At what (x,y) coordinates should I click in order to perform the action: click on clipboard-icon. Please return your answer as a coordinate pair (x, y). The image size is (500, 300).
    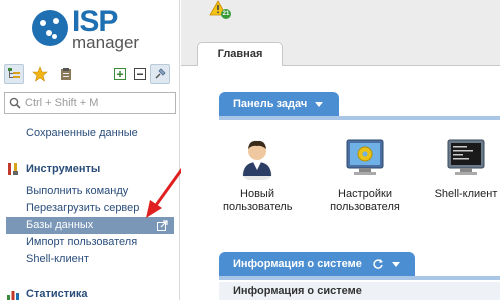
    Looking at the image, I should click on (66, 74).